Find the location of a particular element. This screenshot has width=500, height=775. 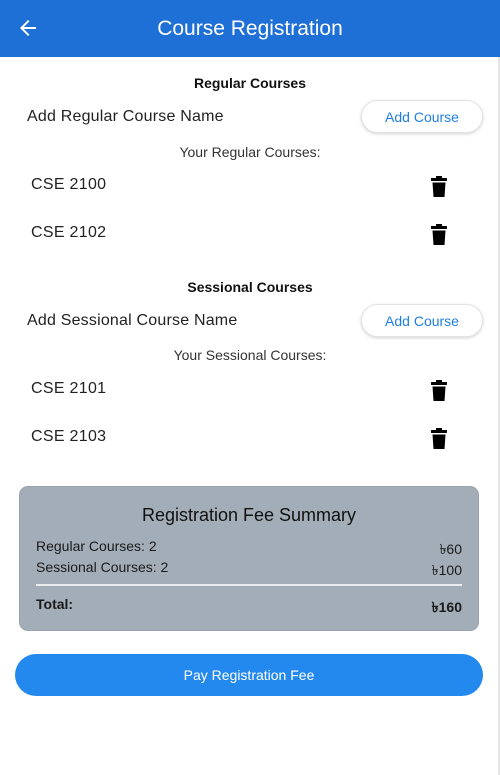

list-item: CSE 2103 is located at coordinates (250, 439).